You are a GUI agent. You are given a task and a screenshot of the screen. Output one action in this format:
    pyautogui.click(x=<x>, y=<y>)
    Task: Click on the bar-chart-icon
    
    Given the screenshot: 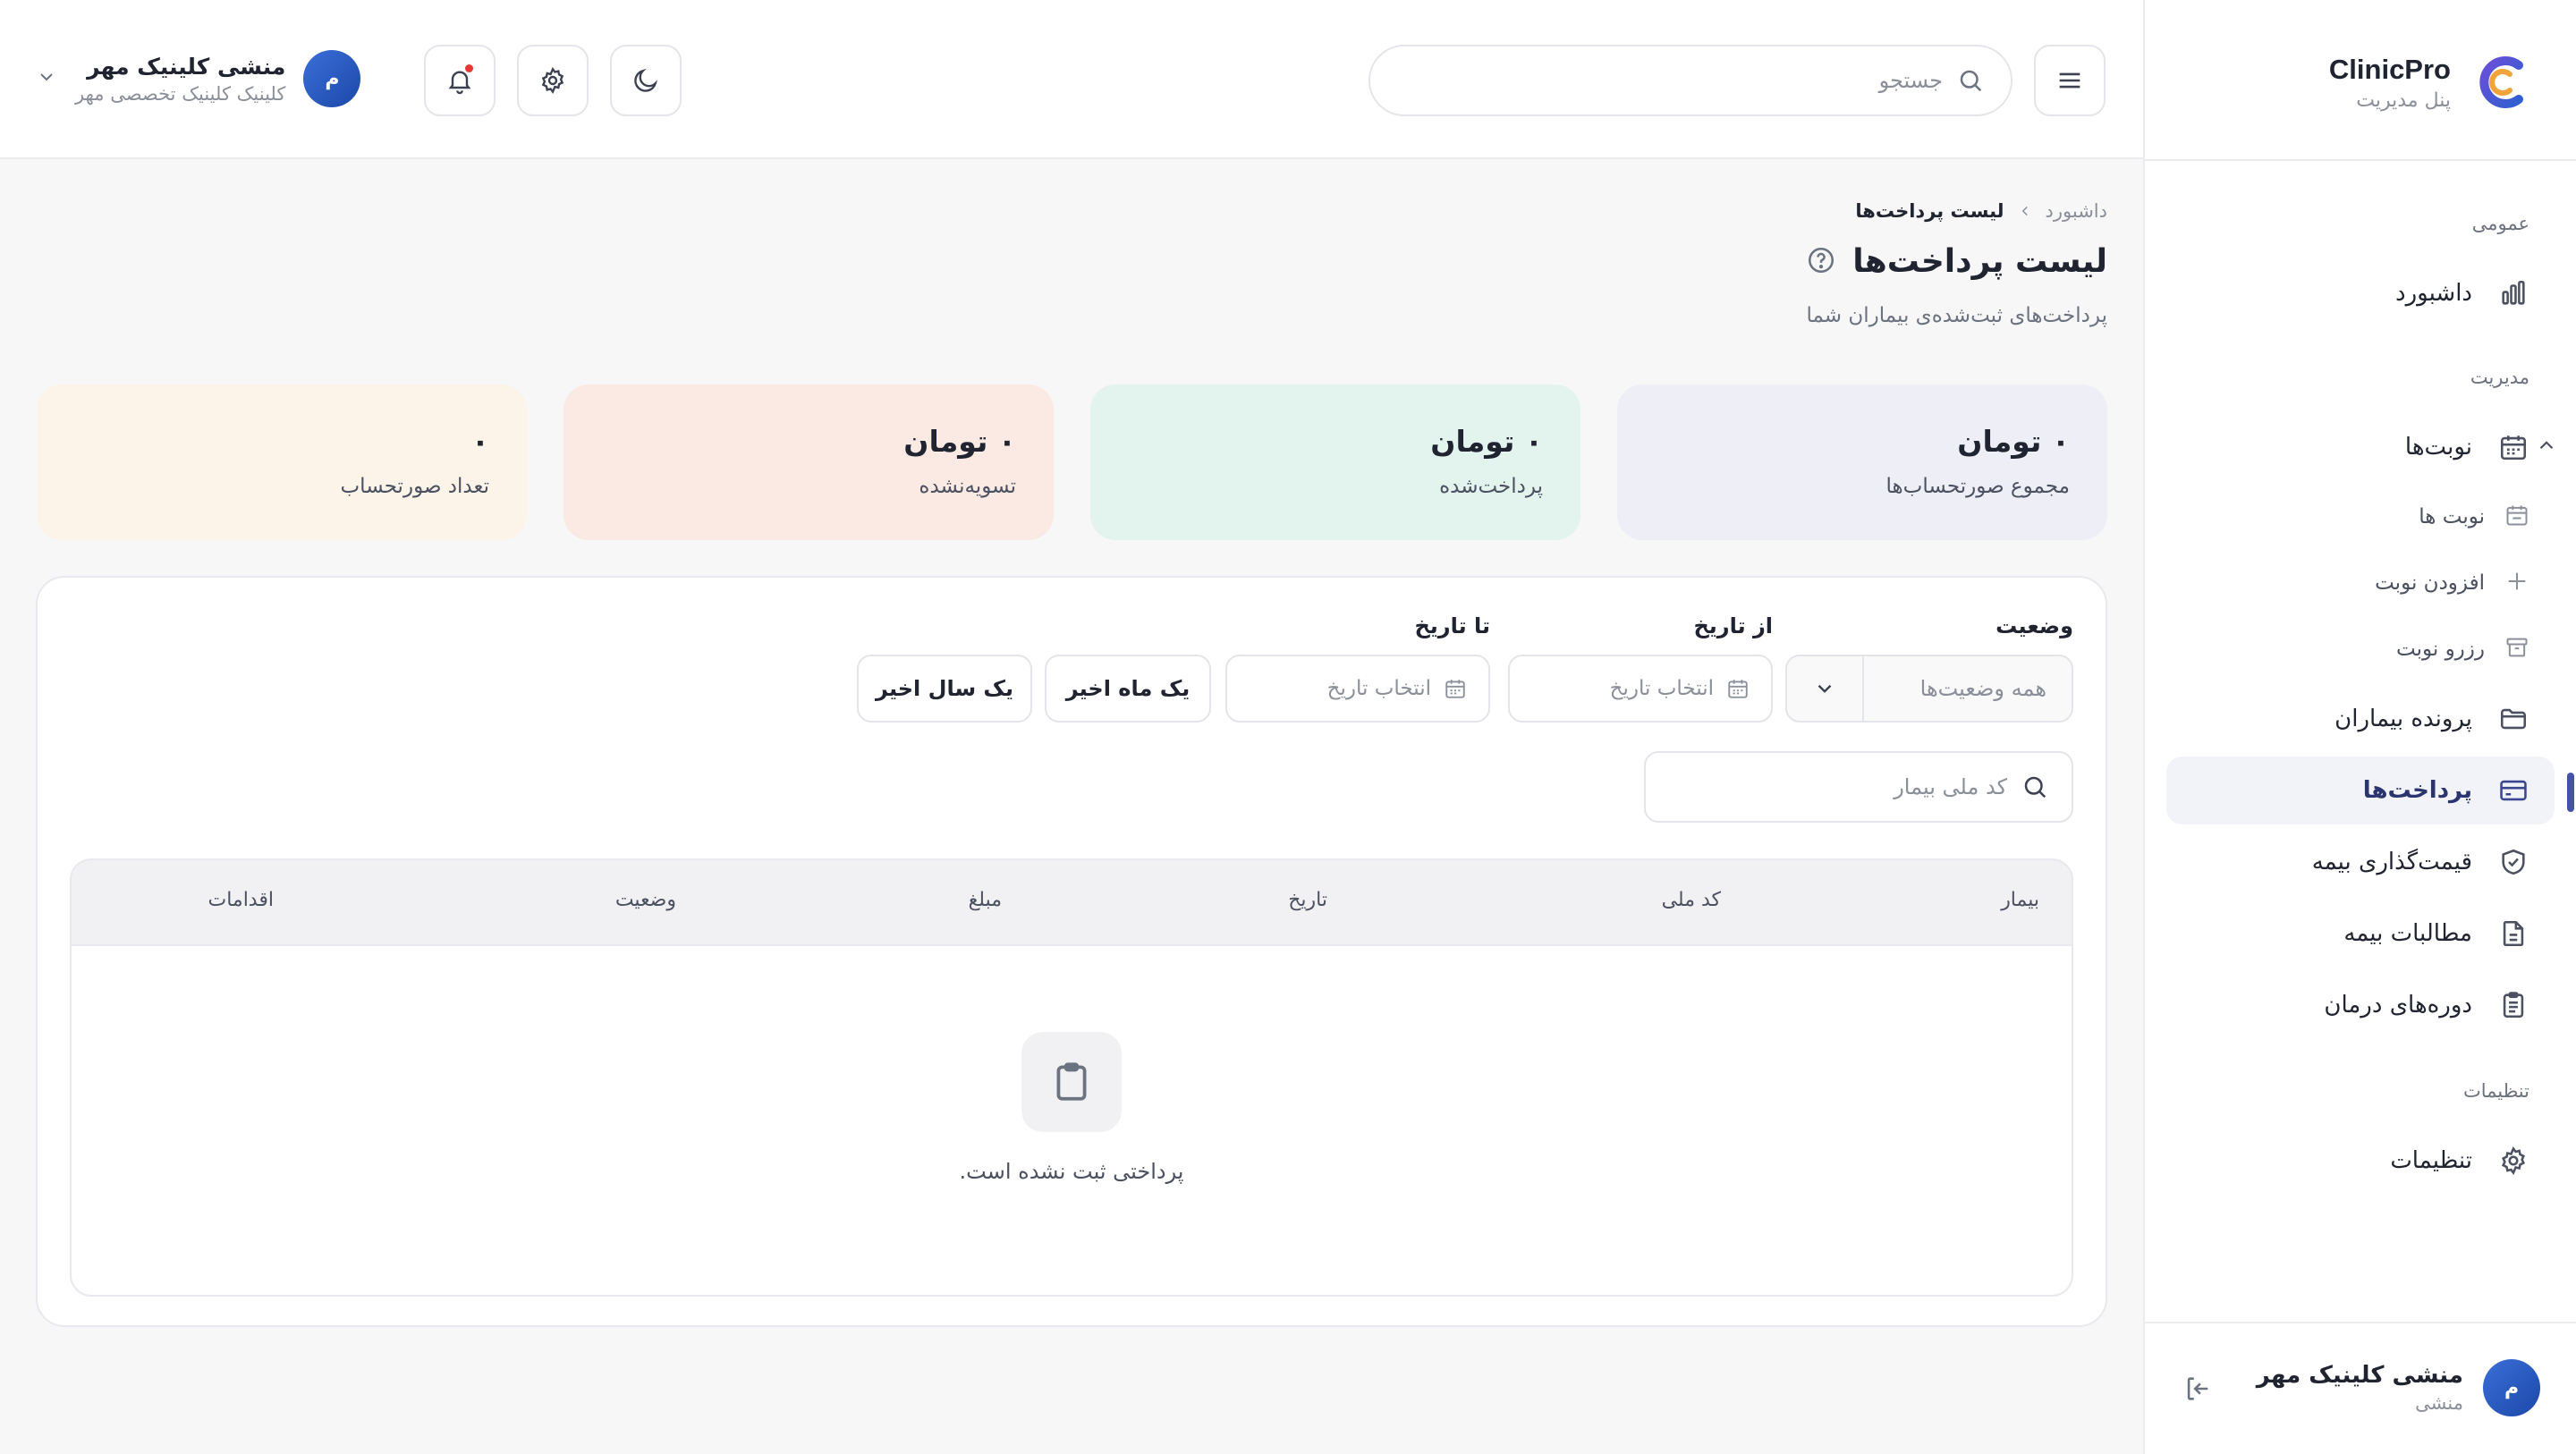 What is the action you would take?
    pyautogui.click(x=2513, y=293)
    